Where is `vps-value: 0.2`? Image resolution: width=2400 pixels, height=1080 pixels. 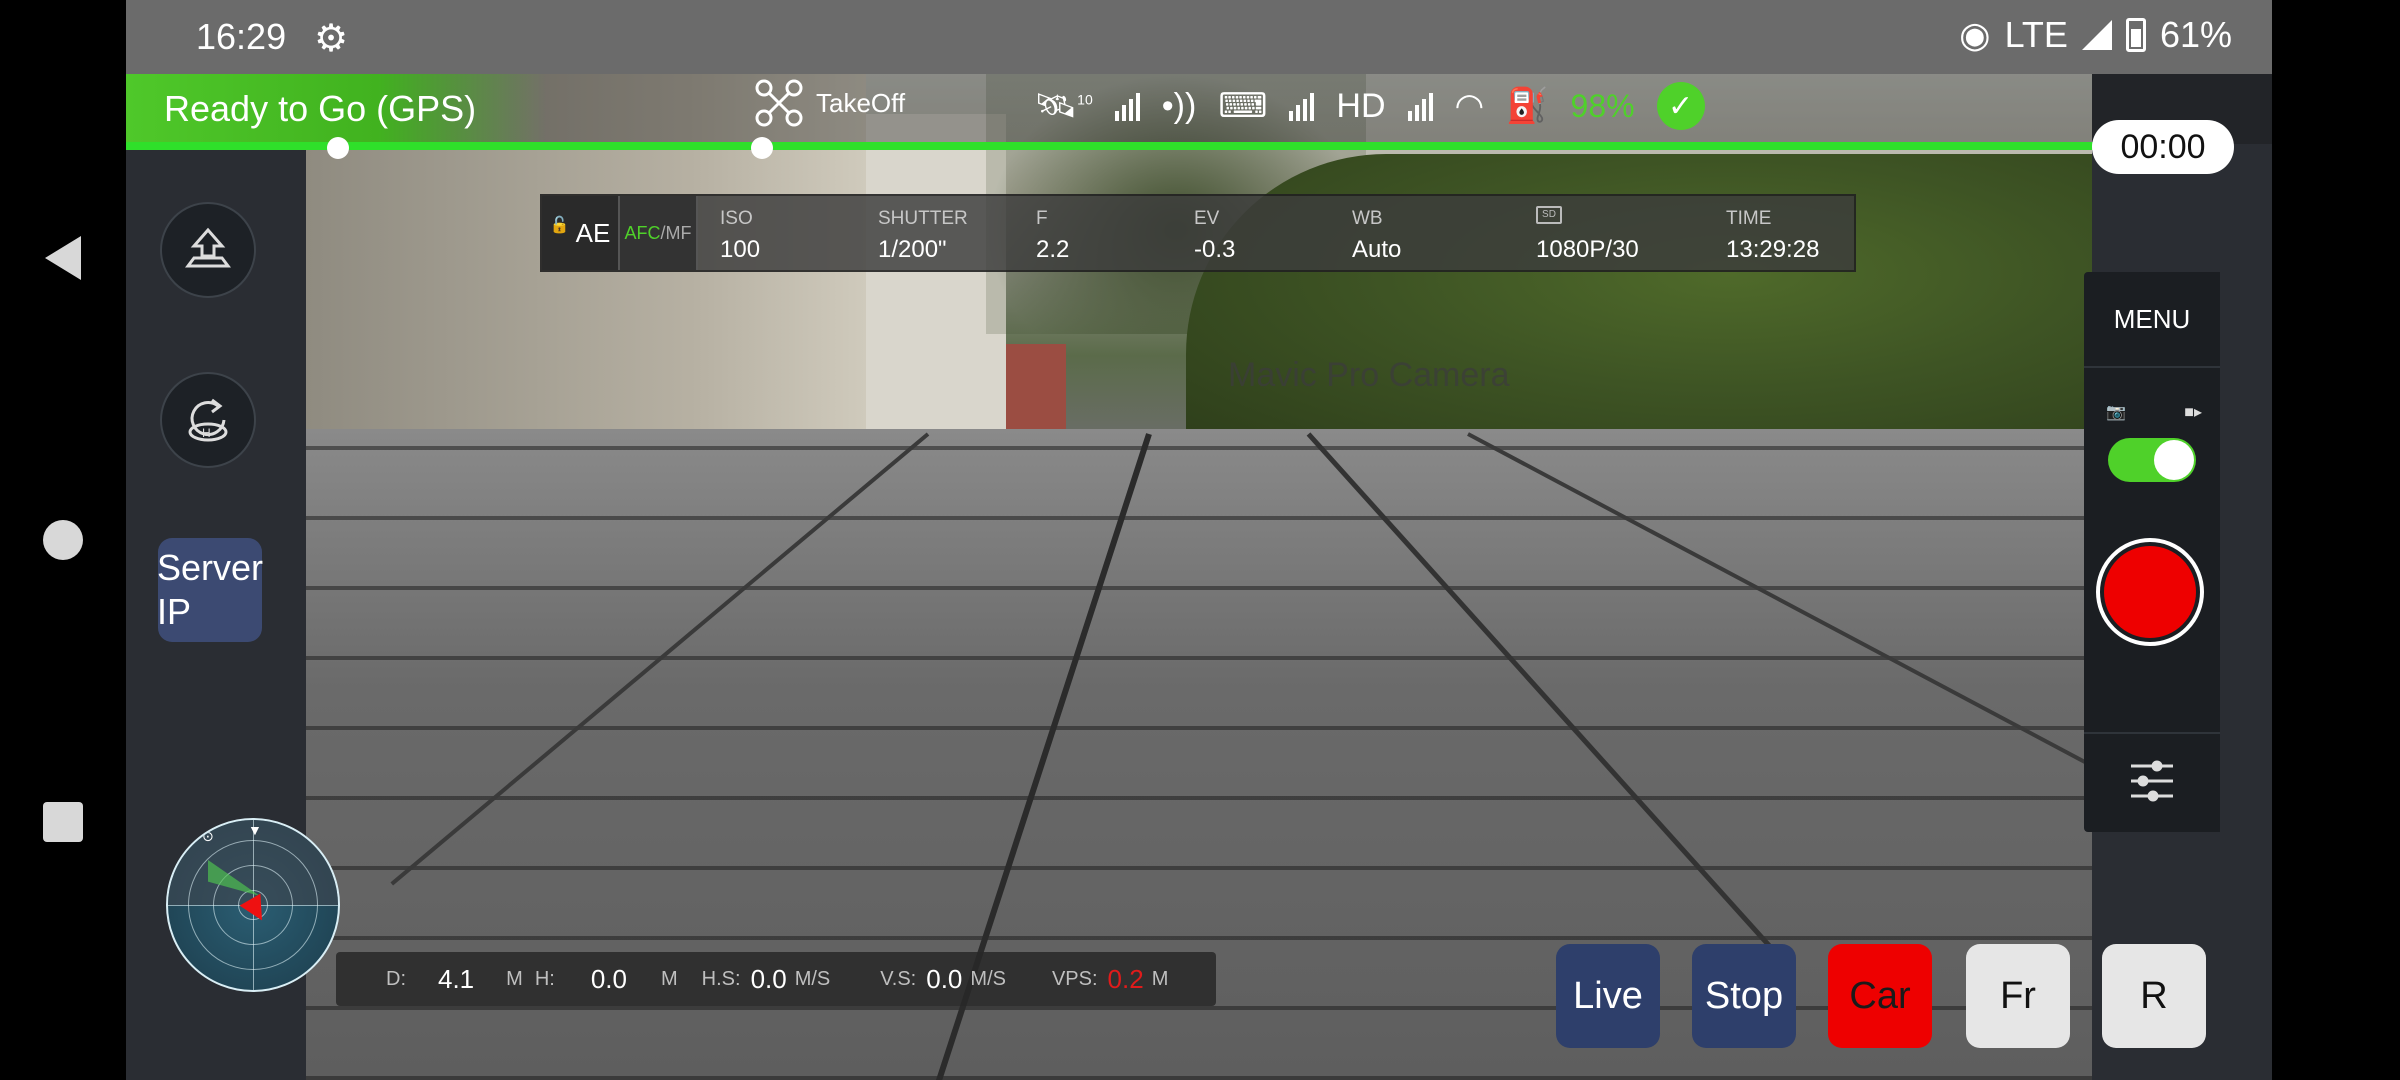
vps-value: 0.2 is located at coordinates (1125, 978).